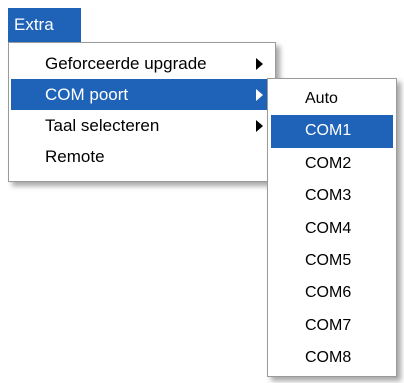 This screenshot has height=383, width=404. Describe the element at coordinates (142, 156) in the screenshot. I see `menu-item-remote: Remote` at that location.